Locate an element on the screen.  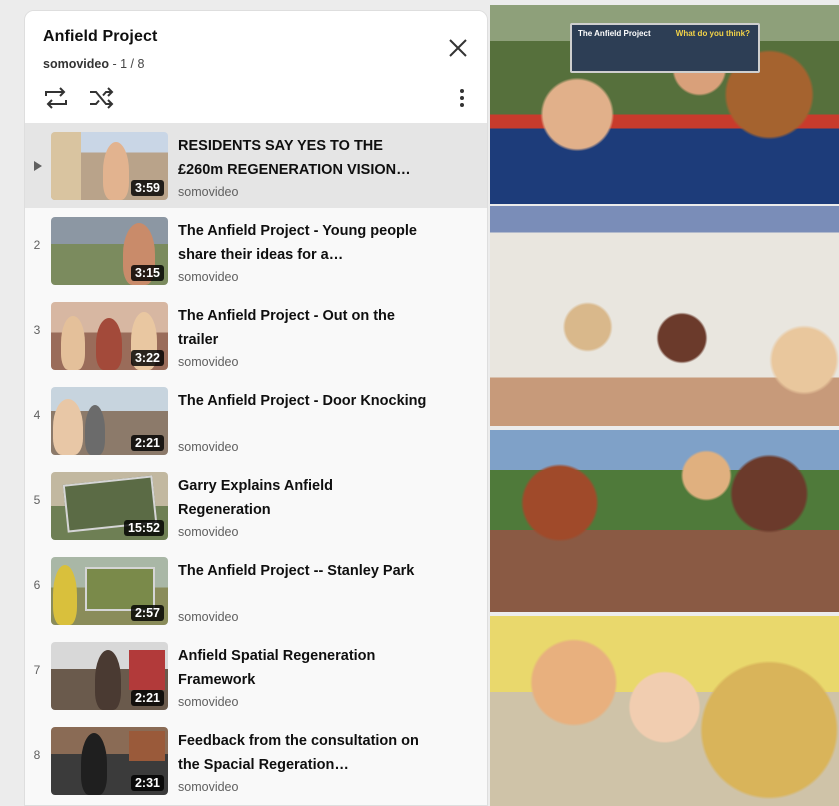
sign-left-text: The Anfield Project is located at coordinates (614, 33).